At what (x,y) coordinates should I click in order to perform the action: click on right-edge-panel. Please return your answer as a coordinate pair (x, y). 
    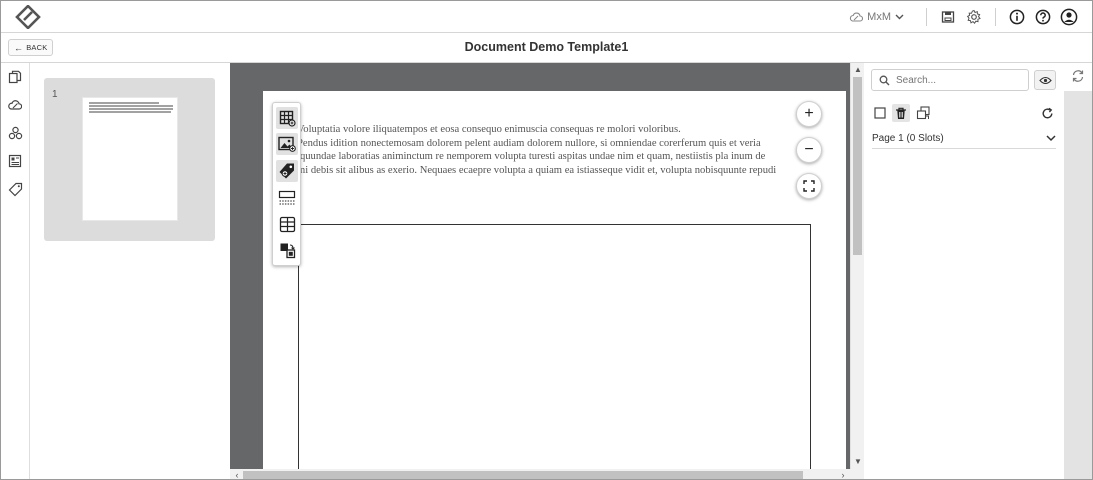
    Looking at the image, I should click on (1078, 271).